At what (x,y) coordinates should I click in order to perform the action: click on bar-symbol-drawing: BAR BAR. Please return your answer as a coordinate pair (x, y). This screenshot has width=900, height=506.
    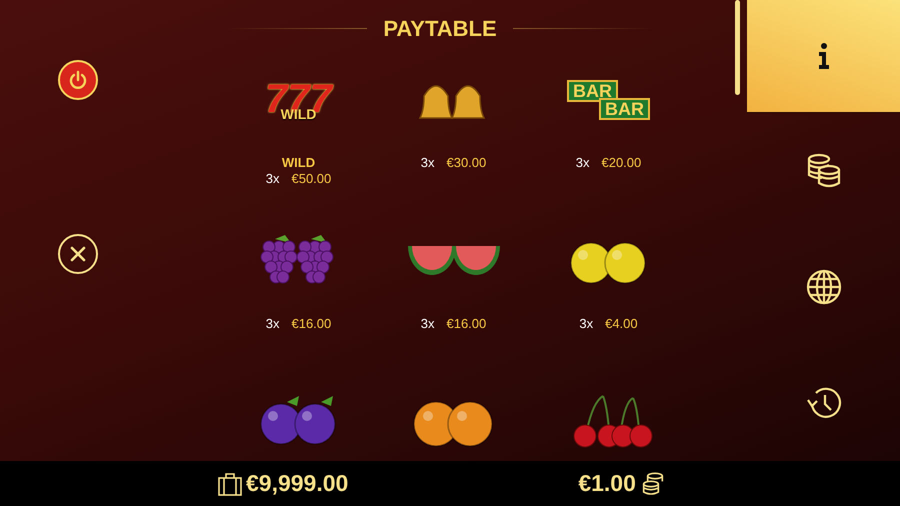
    Looking at the image, I should click on (608, 100).